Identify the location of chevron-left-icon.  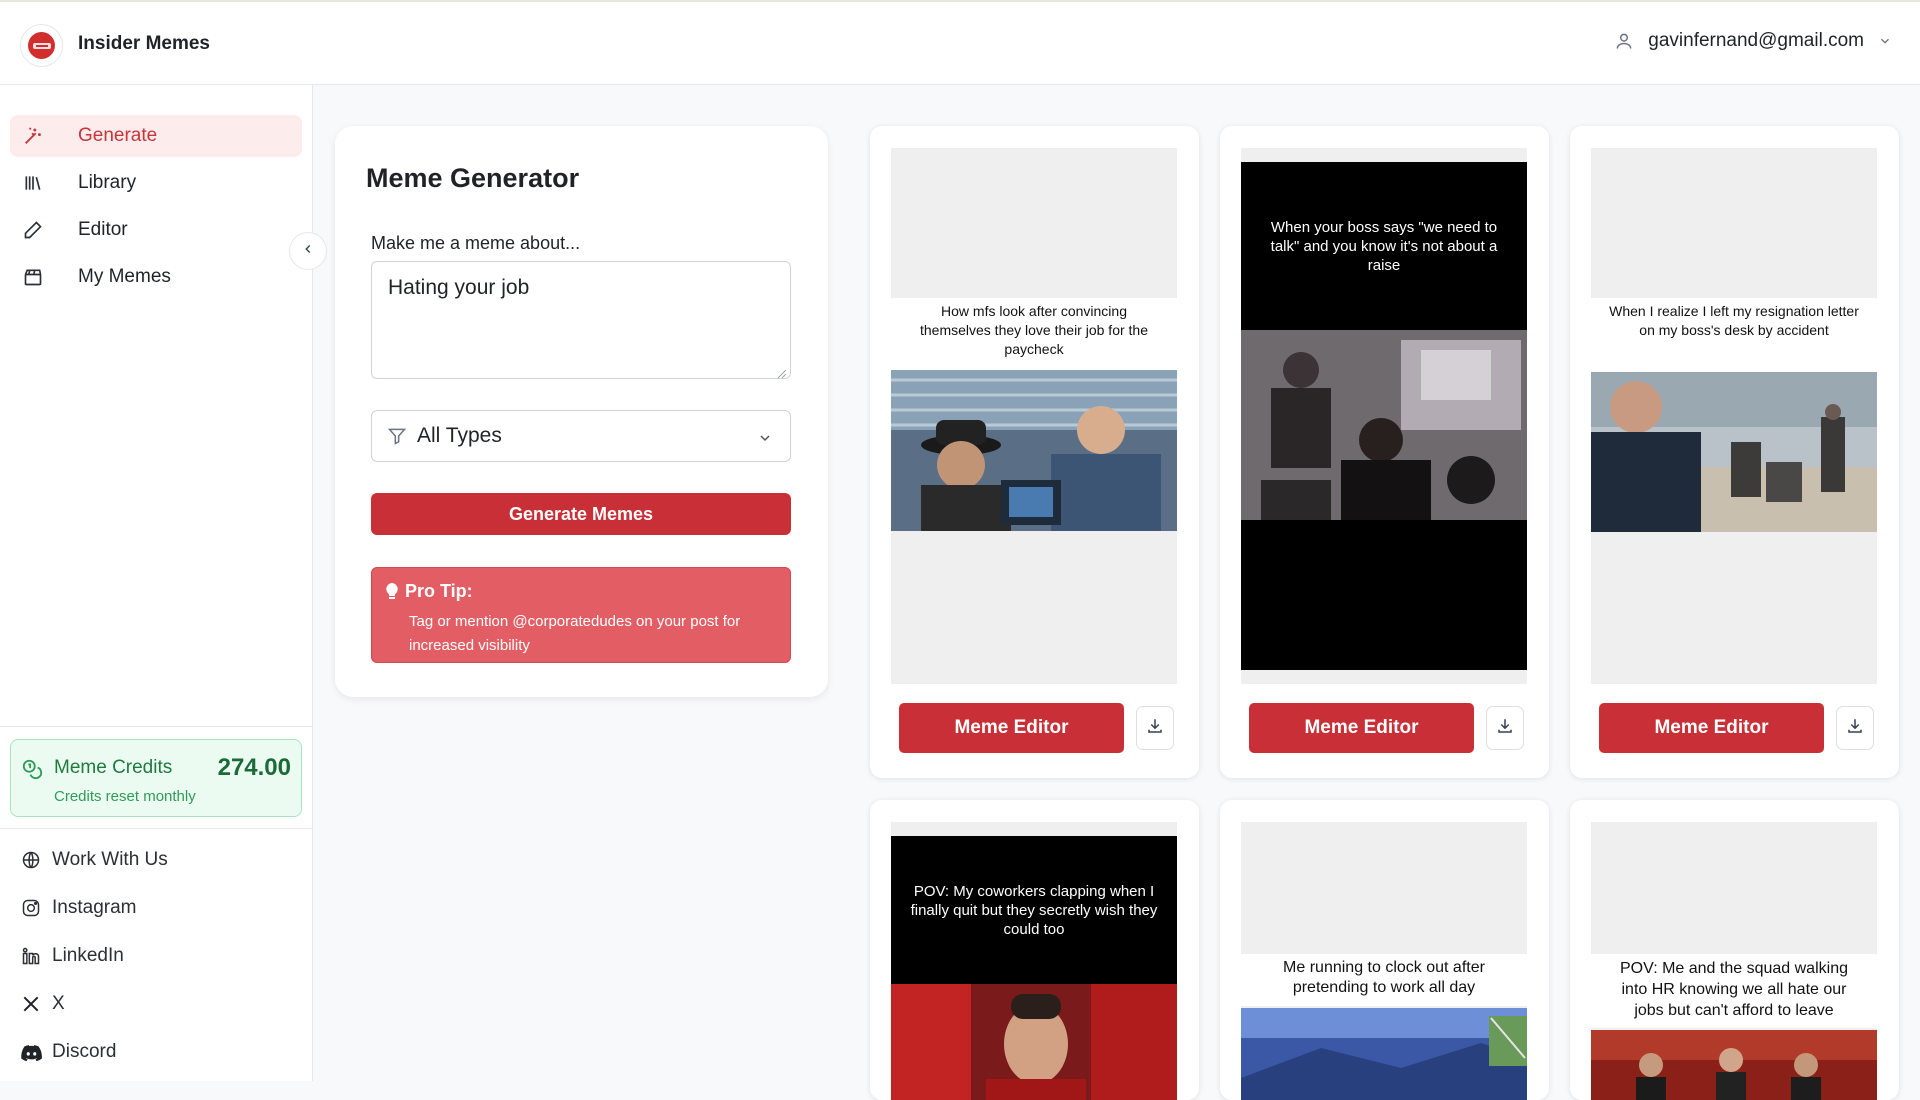
(308, 251).